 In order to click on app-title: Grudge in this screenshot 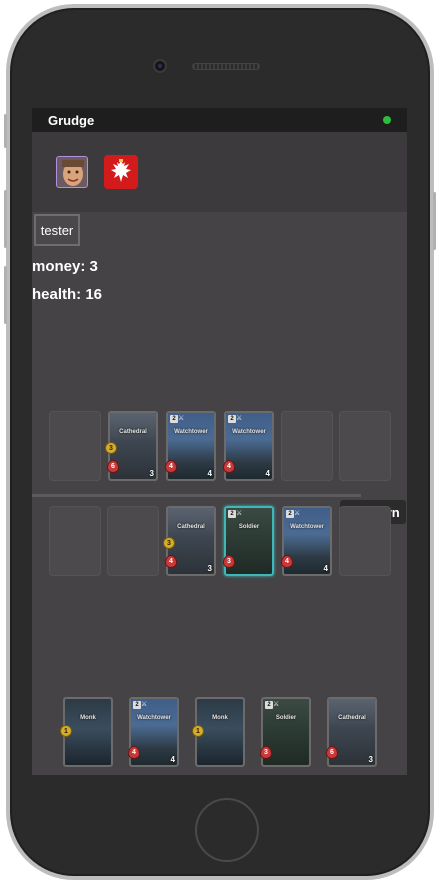, I will do `click(71, 120)`.